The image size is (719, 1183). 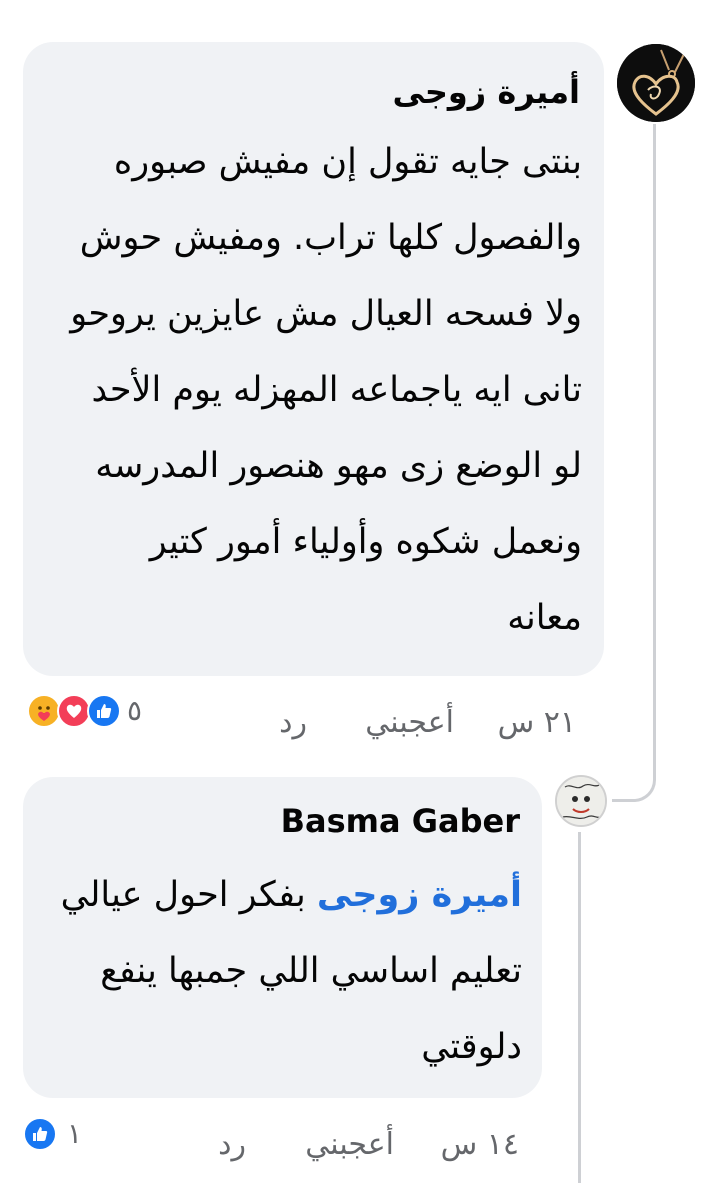 I want to click on heart-pendant-avatar-image, so click(x=656, y=83).